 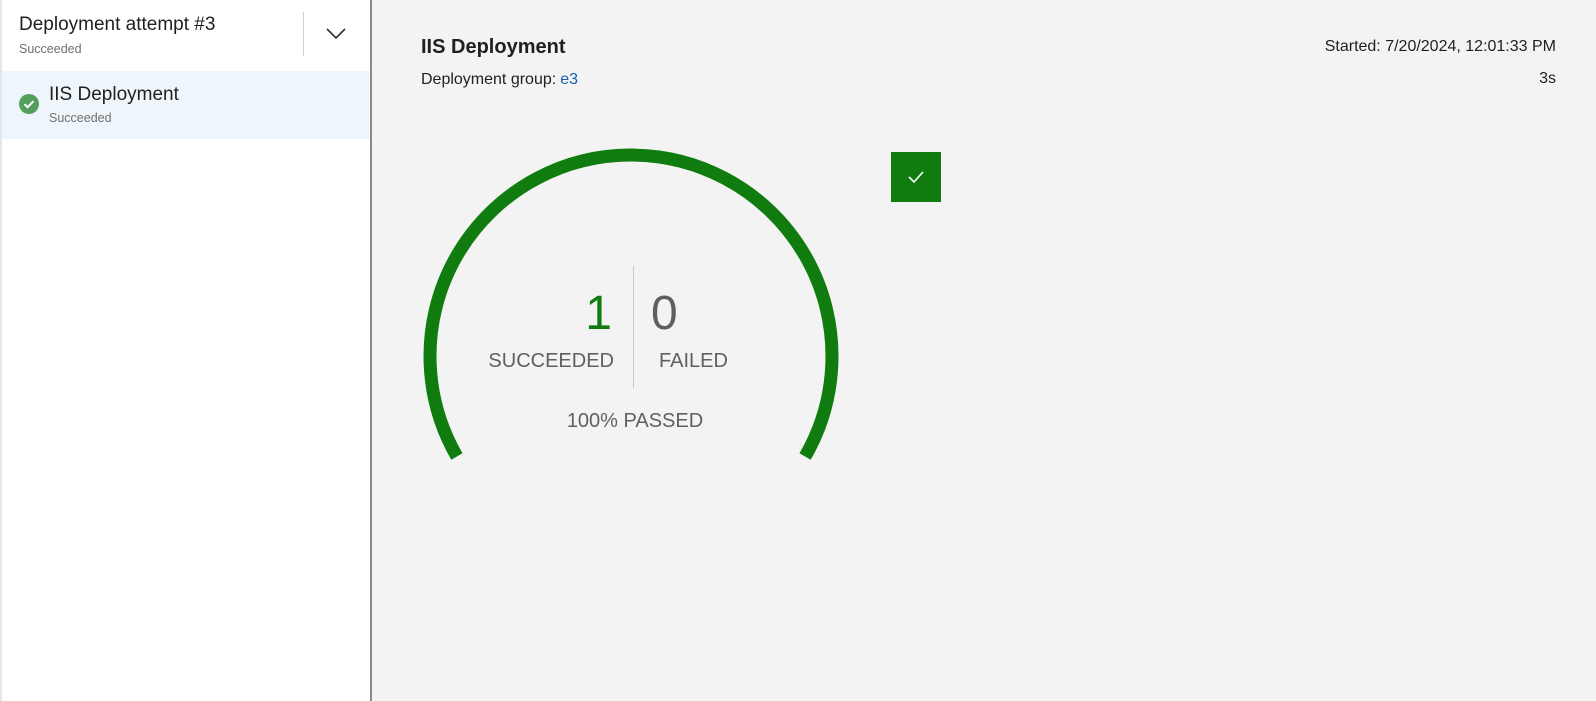 What do you see at coordinates (1440, 46) in the screenshot?
I see `started-timestamp: Started: 7/20/2024, 12:01:33 PM` at bounding box center [1440, 46].